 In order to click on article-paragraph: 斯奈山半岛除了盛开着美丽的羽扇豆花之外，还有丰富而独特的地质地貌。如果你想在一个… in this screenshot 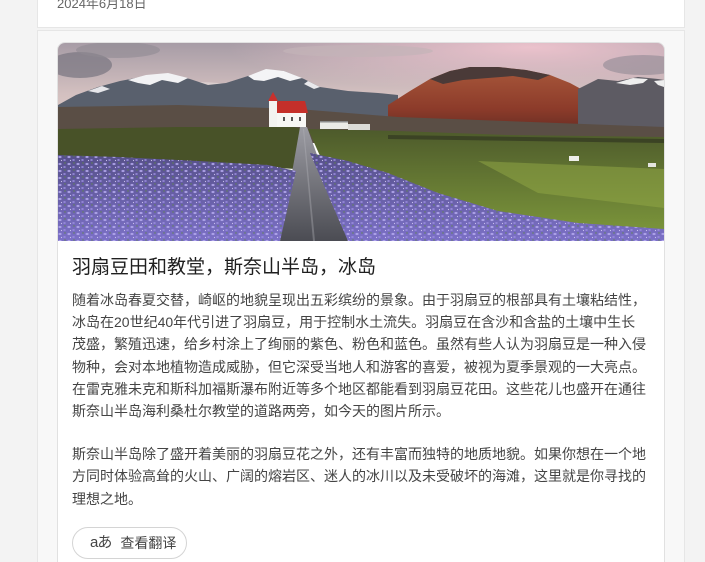, I will do `click(359, 476)`.